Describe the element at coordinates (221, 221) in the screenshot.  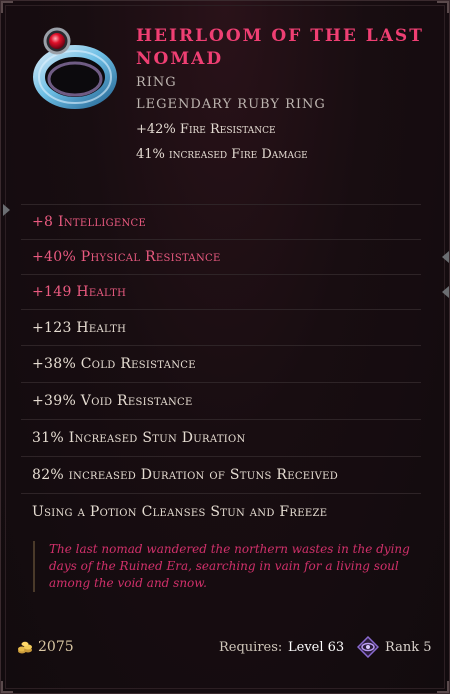
I see `affix-row: +8 Intelligence` at that location.